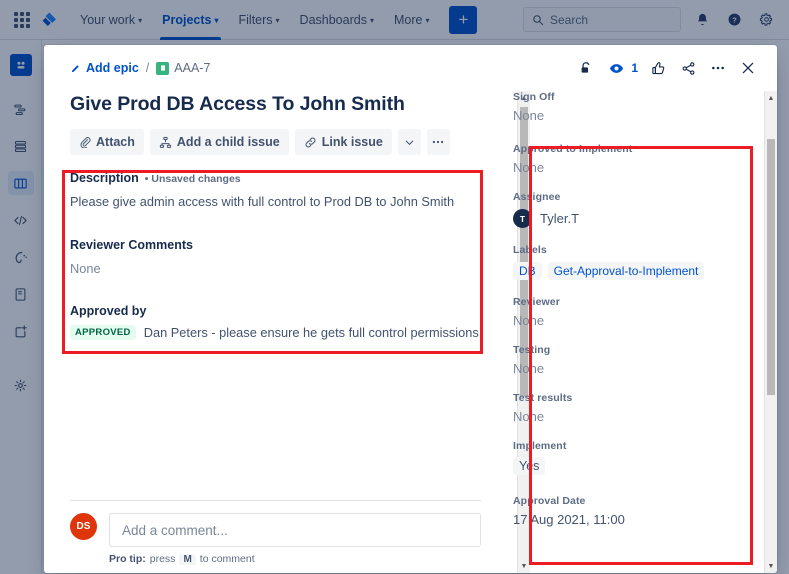 The image size is (789, 574). Describe the element at coordinates (534, 97) in the screenshot. I see `field-label: Sign Off` at that location.